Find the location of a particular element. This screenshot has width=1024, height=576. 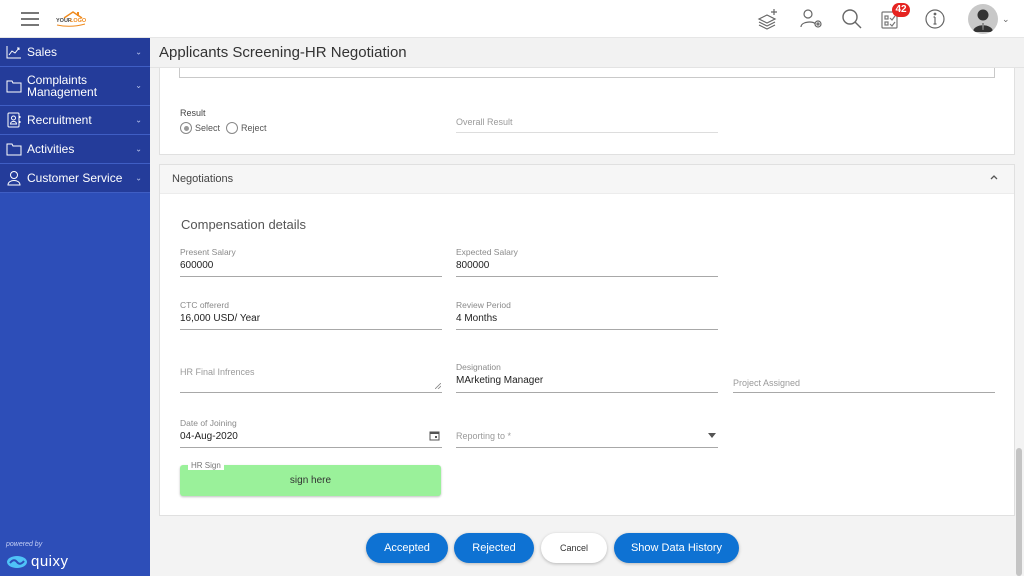

ctc-offered-field: CTC offererd 16,000 USD/ Year is located at coordinates (311, 315).